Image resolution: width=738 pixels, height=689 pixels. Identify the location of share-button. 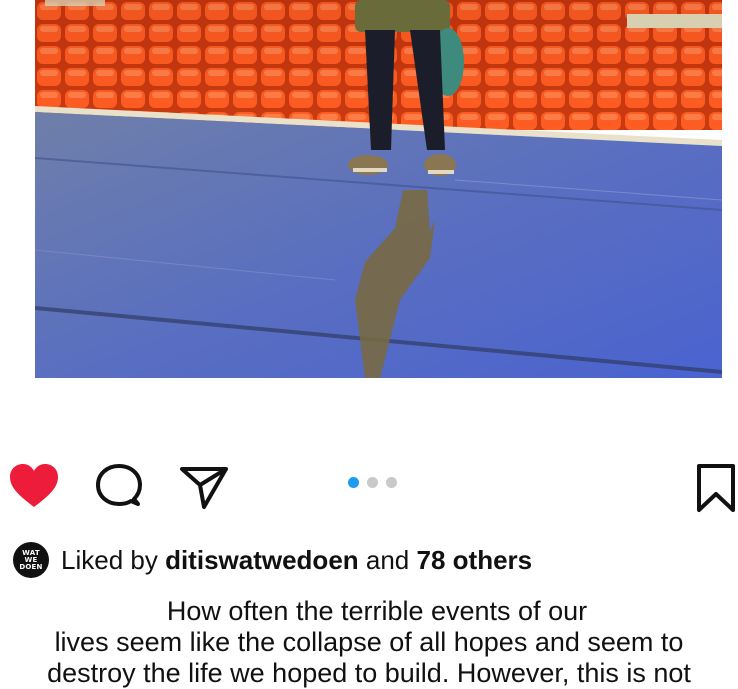
(204, 487).